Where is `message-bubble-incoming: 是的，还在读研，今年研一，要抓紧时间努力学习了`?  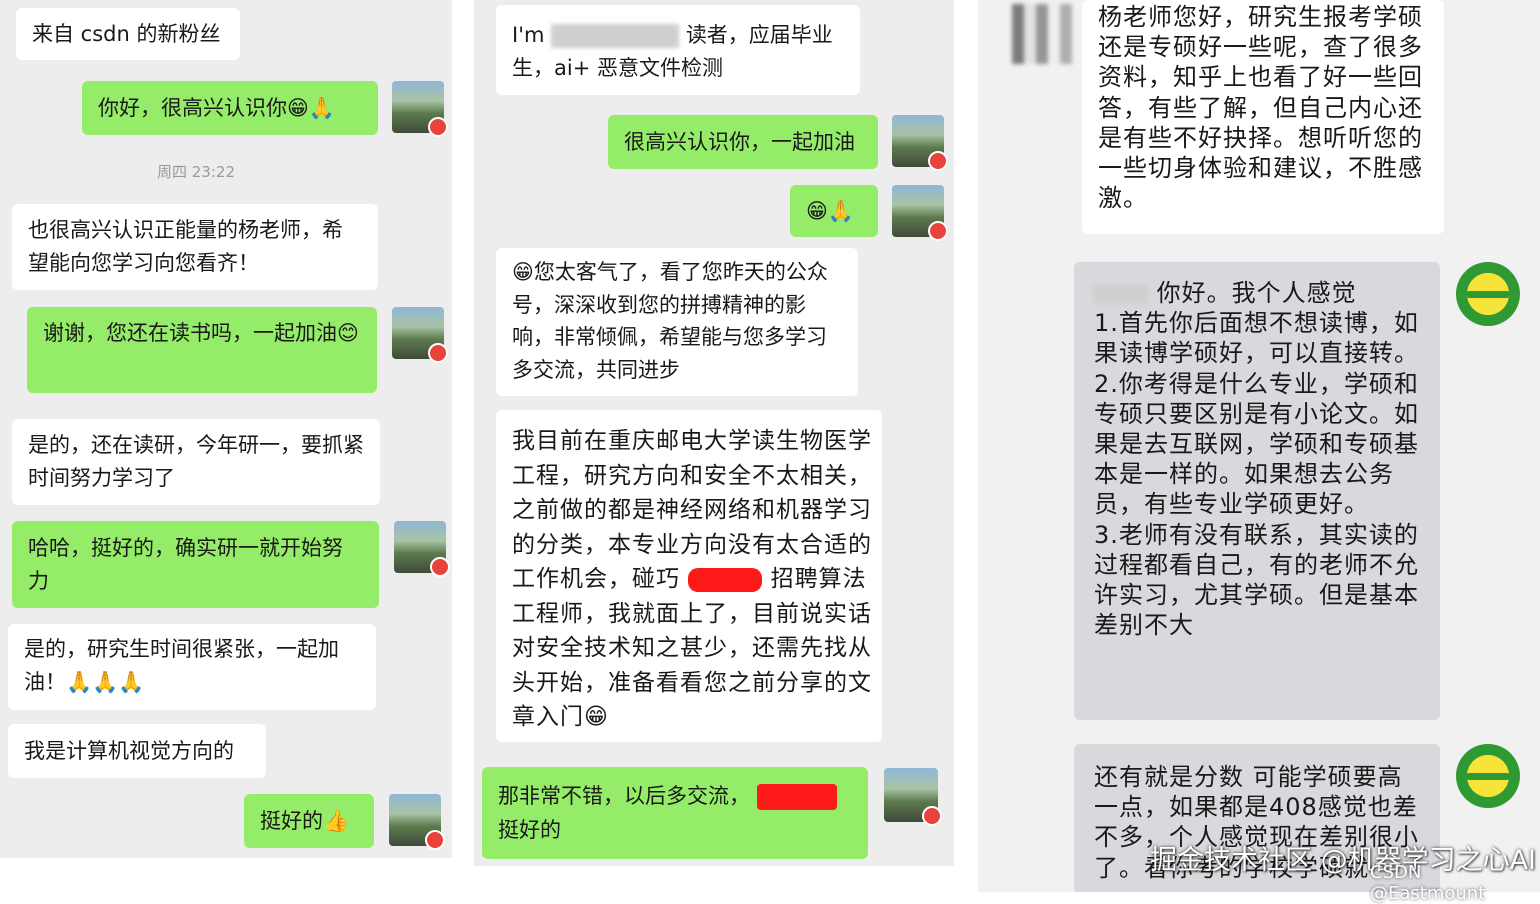
message-bubble-incoming: 是的，还在读研，今年研一，要抓紧时间努力学习了 is located at coordinates (196, 462).